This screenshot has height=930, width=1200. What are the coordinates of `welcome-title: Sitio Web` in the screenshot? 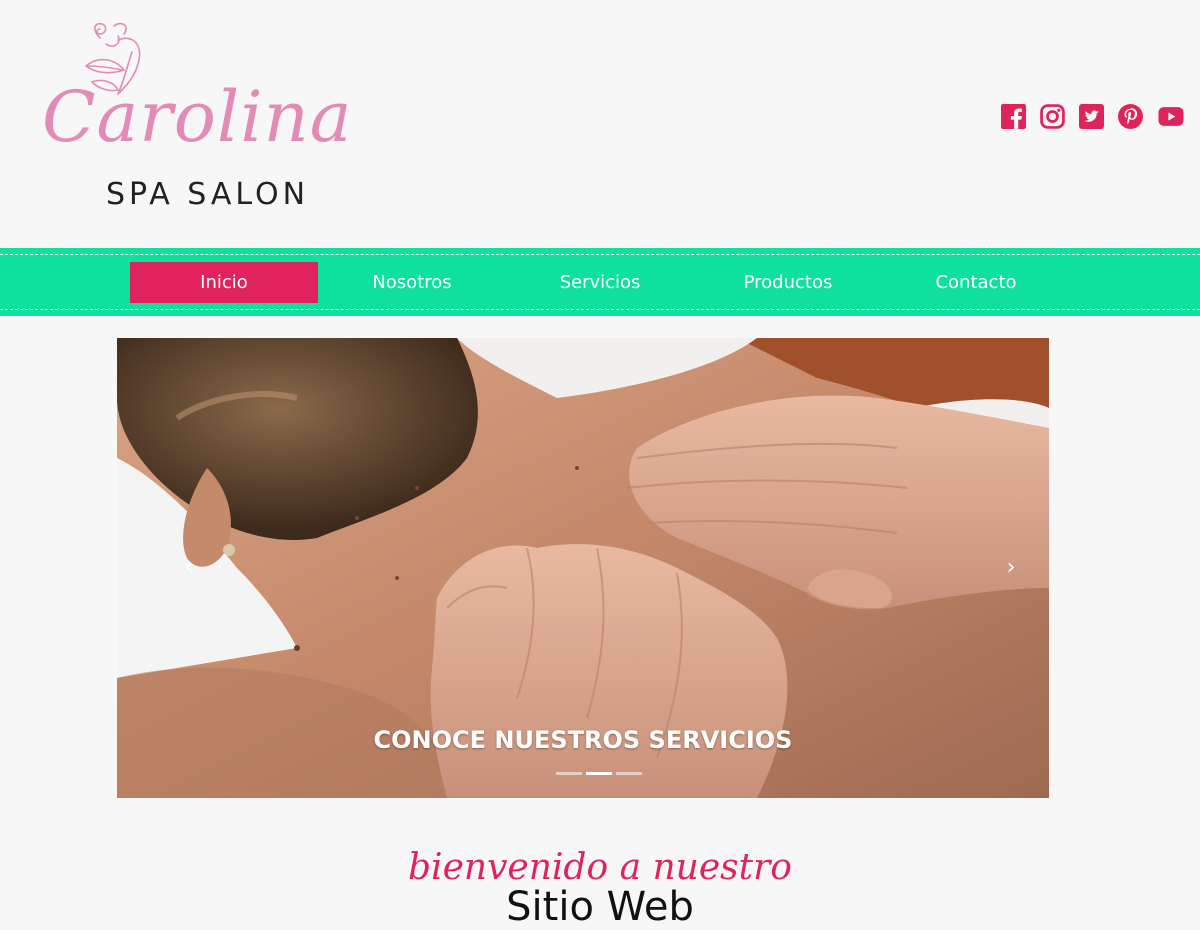 It's located at (600, 907).